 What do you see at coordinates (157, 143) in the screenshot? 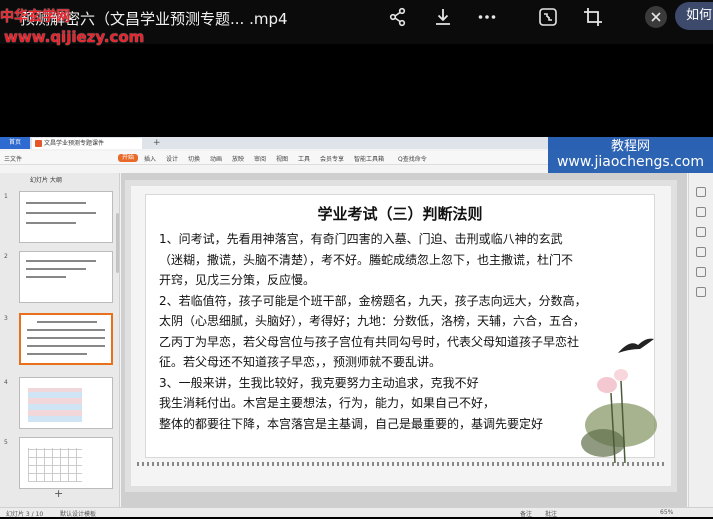
I see `new-tab-icon: +` at bounding box center [157, 143].